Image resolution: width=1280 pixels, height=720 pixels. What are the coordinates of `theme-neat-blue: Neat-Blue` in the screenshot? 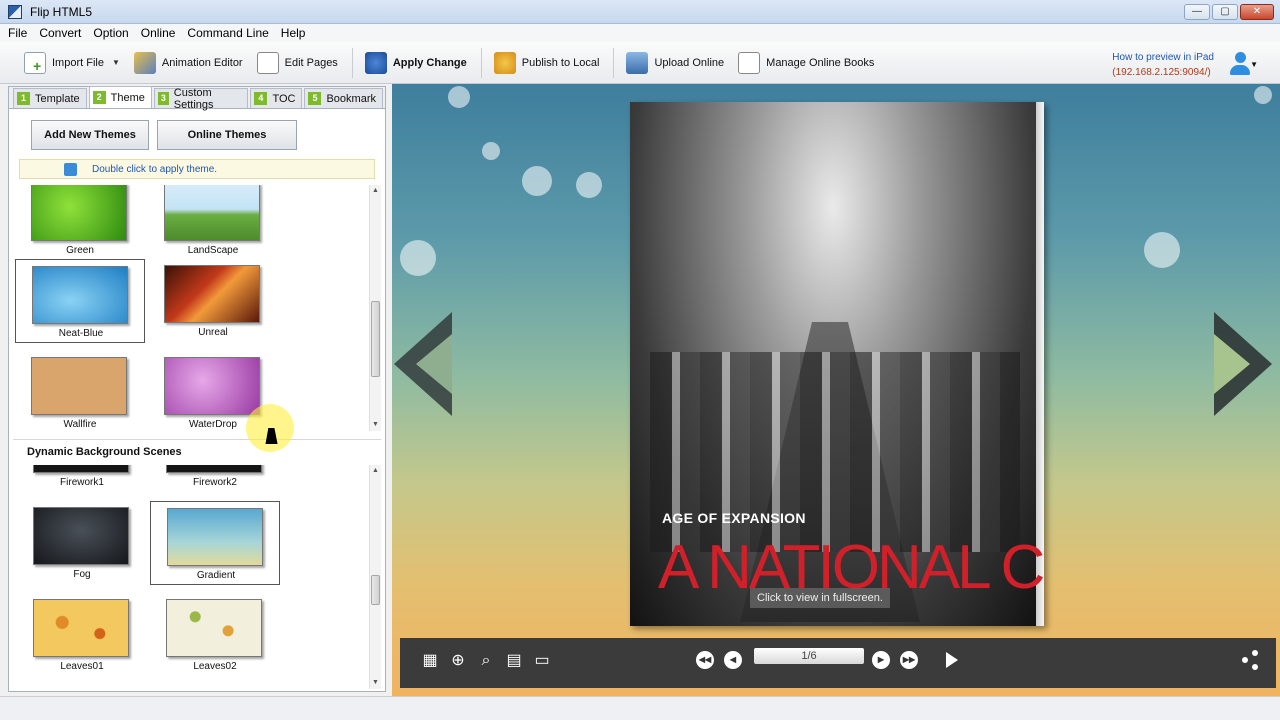 It's located at (80, 301).